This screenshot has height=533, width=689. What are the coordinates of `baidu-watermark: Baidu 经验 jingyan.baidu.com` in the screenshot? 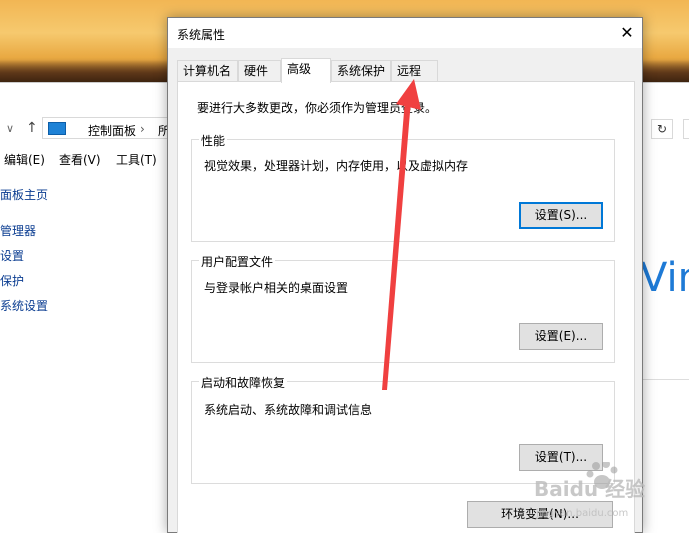 It's located at (589, 490).